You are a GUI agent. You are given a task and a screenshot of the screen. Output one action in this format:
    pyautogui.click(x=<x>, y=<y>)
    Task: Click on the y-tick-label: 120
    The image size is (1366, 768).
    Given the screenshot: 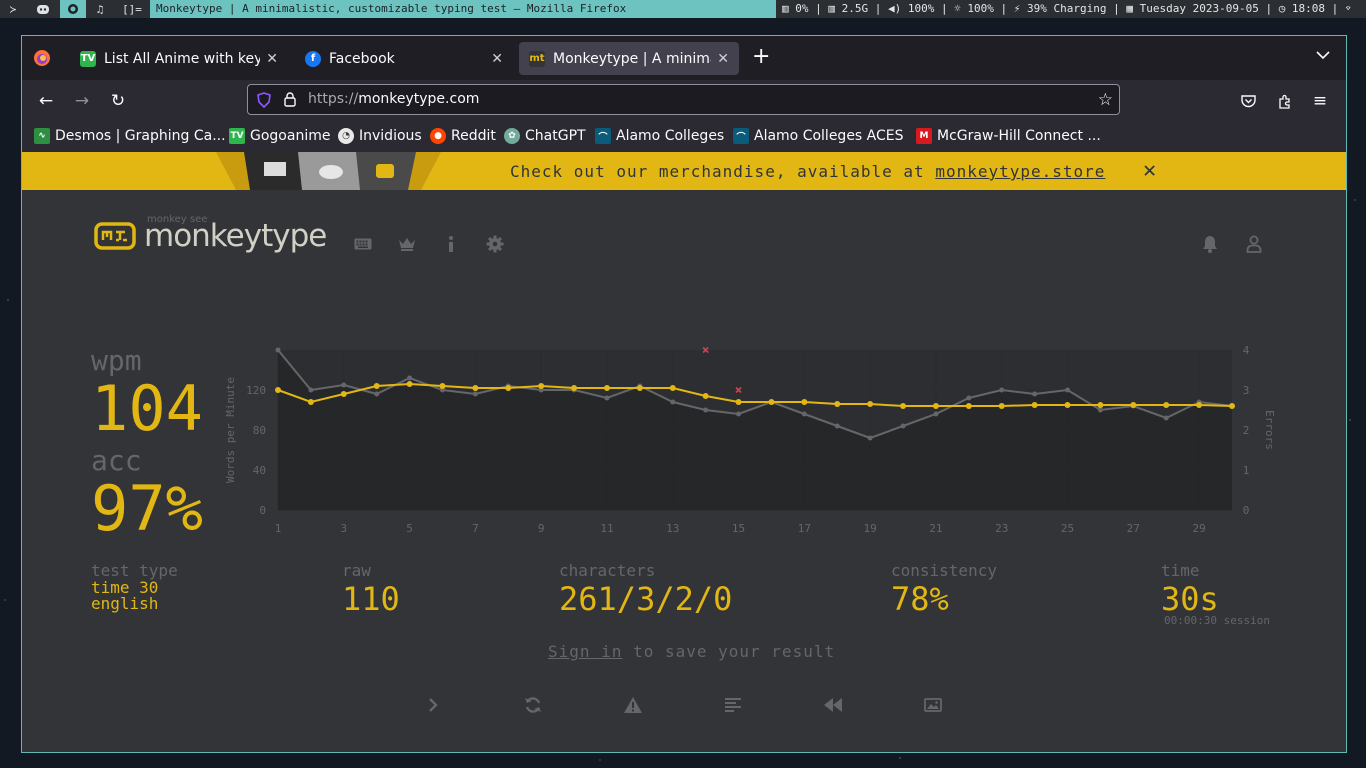 What is the action you would take?
    pyautogui.click(x=256, y=390)
    